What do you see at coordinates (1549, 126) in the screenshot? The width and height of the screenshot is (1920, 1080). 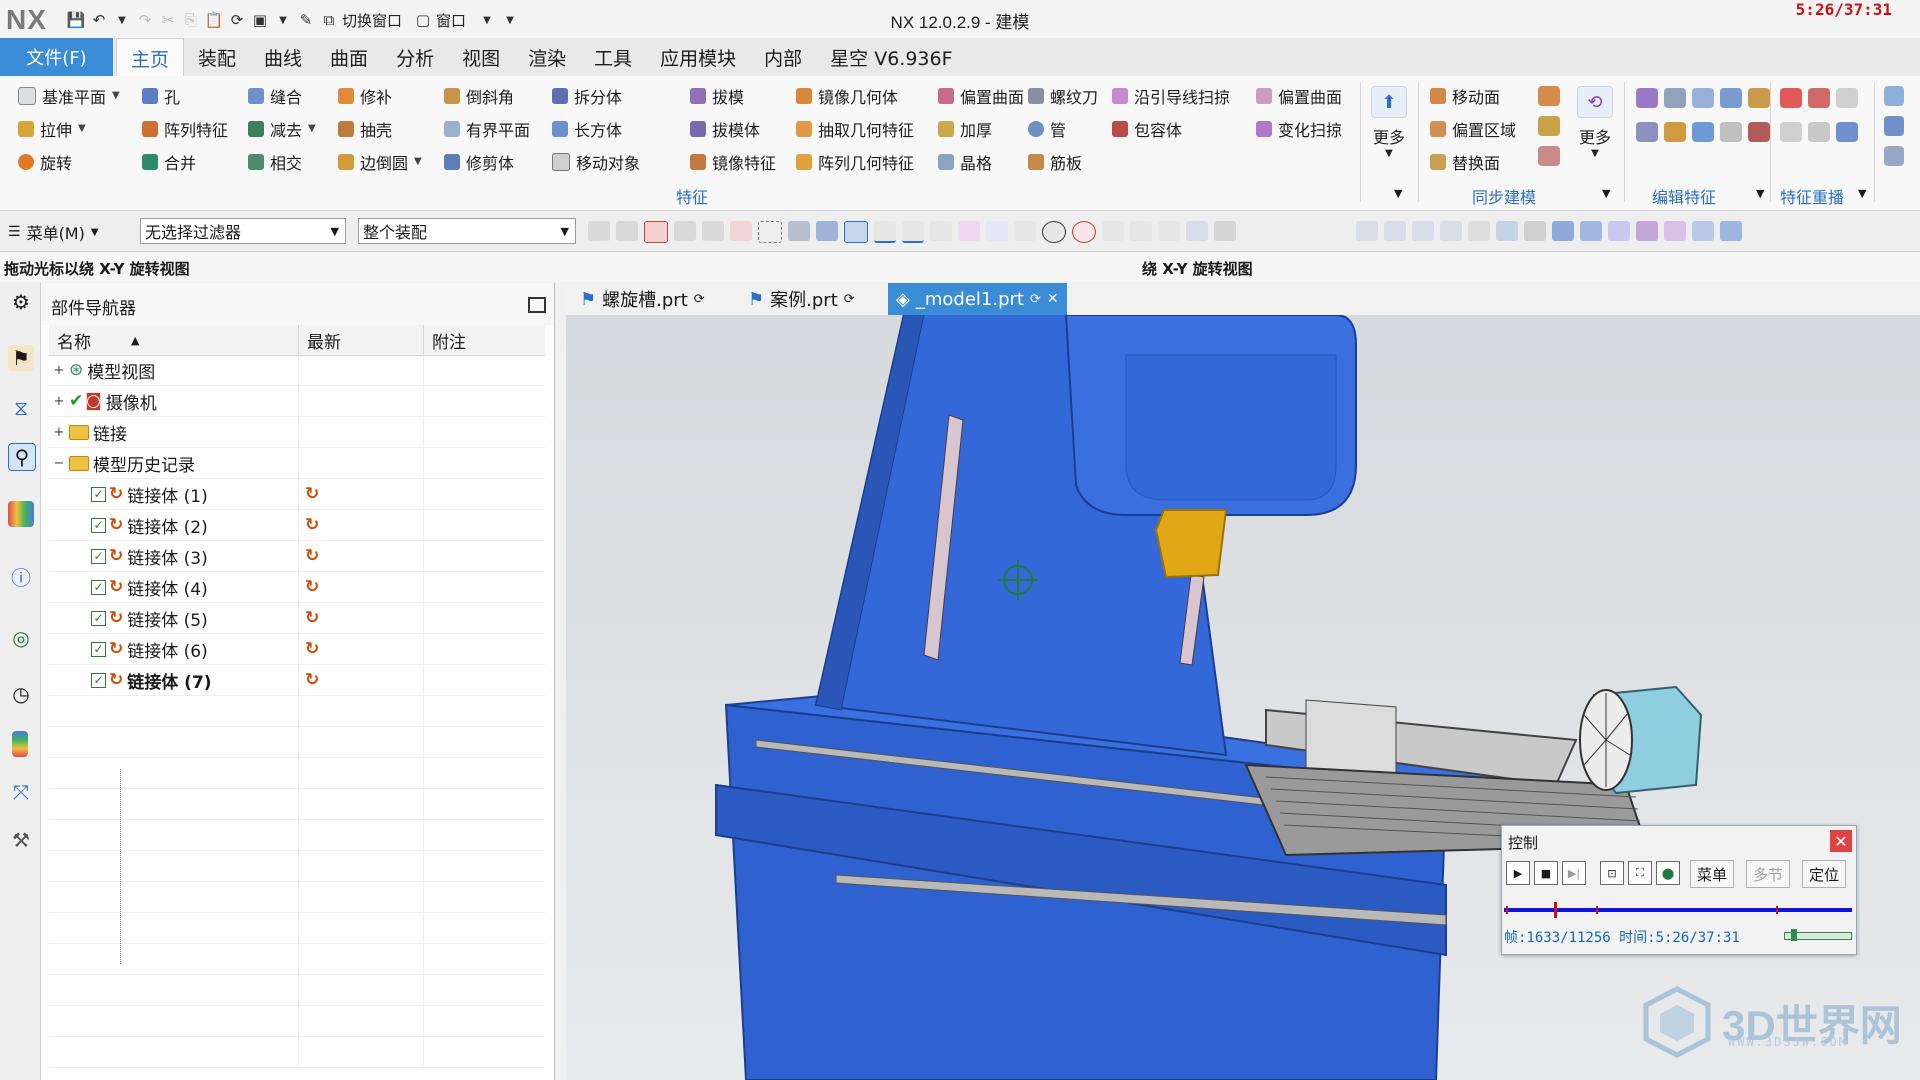 I see `resize-face-icon` at bounding box center [1549, 126].